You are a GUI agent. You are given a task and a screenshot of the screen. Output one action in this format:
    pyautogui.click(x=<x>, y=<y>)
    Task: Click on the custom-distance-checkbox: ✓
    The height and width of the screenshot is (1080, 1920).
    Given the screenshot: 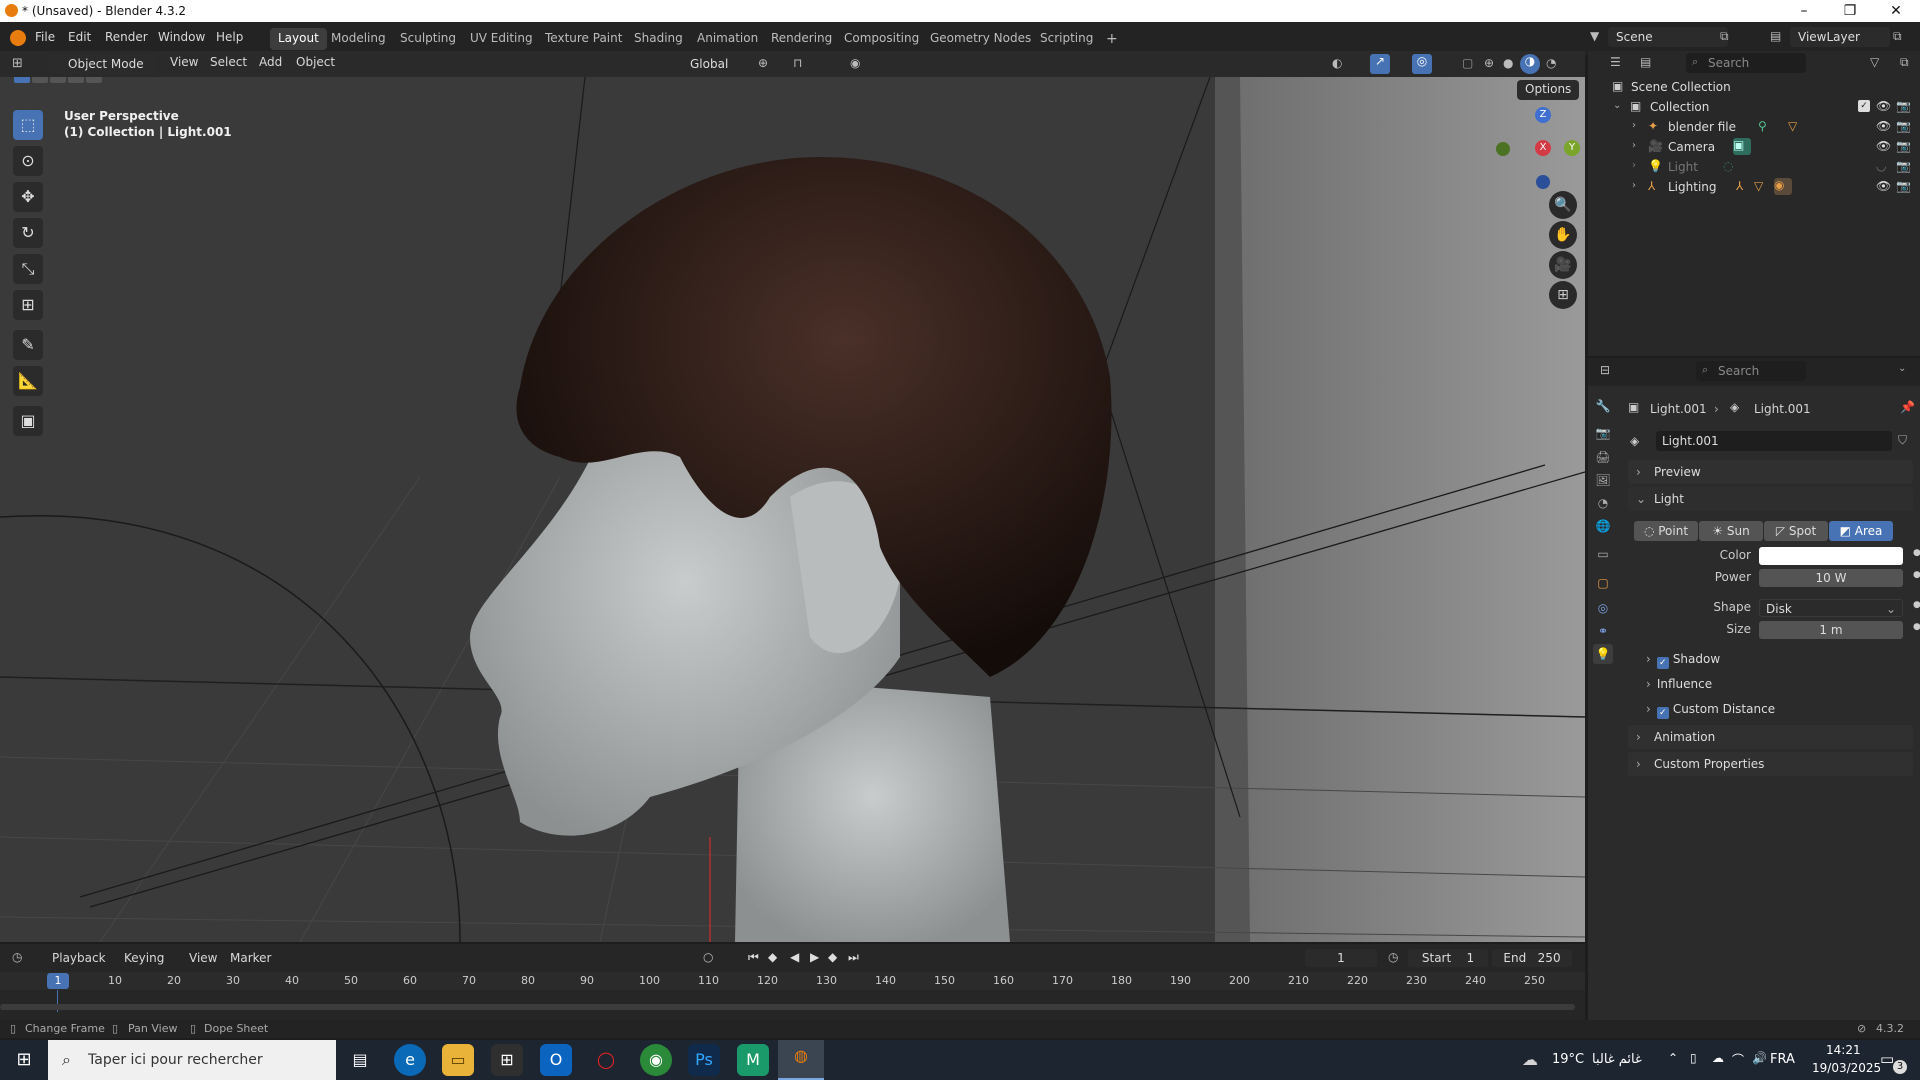 What is the action you would take?
    pyautogui.click(x=1662, y=713)
    